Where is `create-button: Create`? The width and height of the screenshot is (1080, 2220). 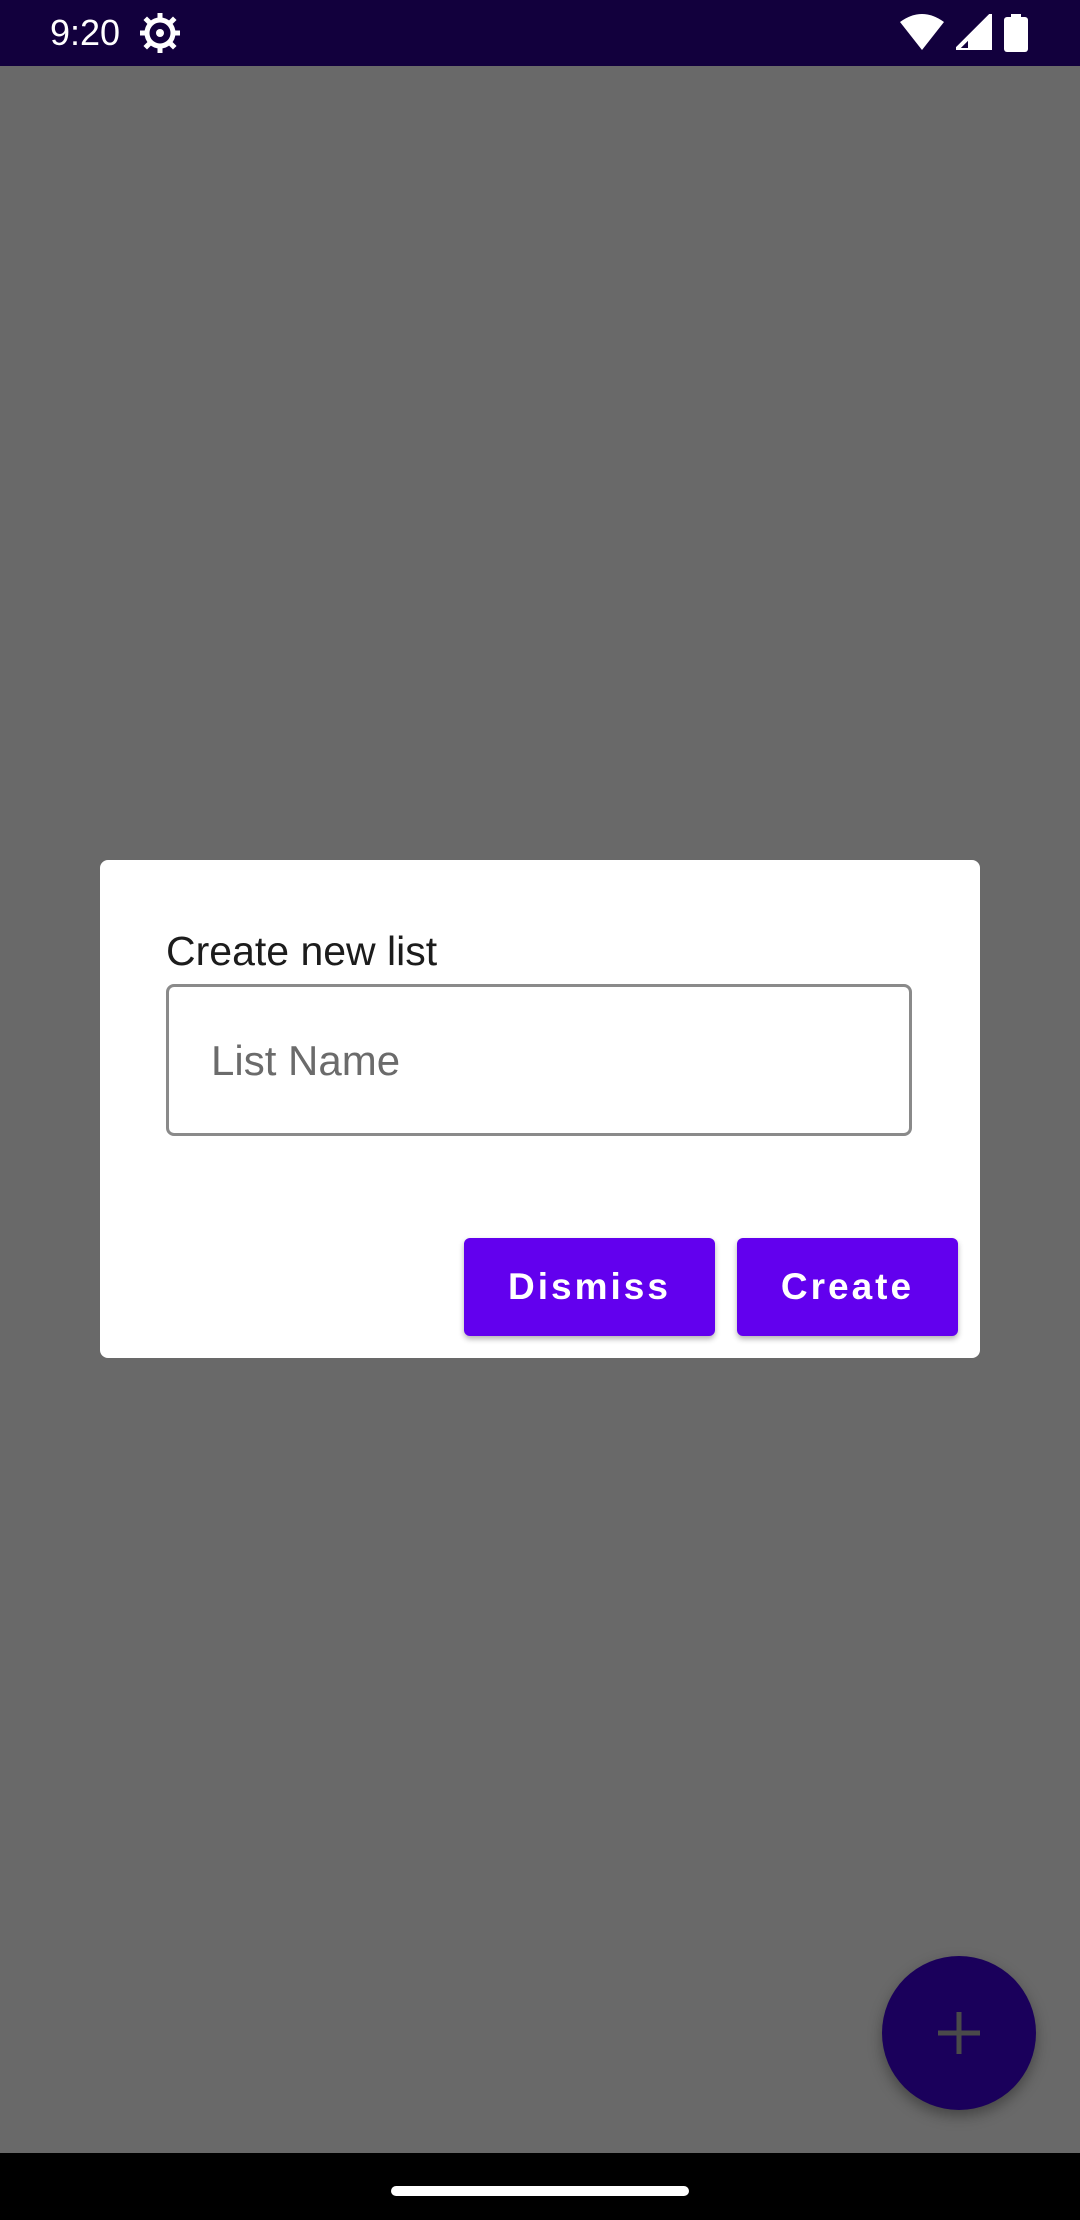 create-button: Create is located at coordinates (847, 1287).